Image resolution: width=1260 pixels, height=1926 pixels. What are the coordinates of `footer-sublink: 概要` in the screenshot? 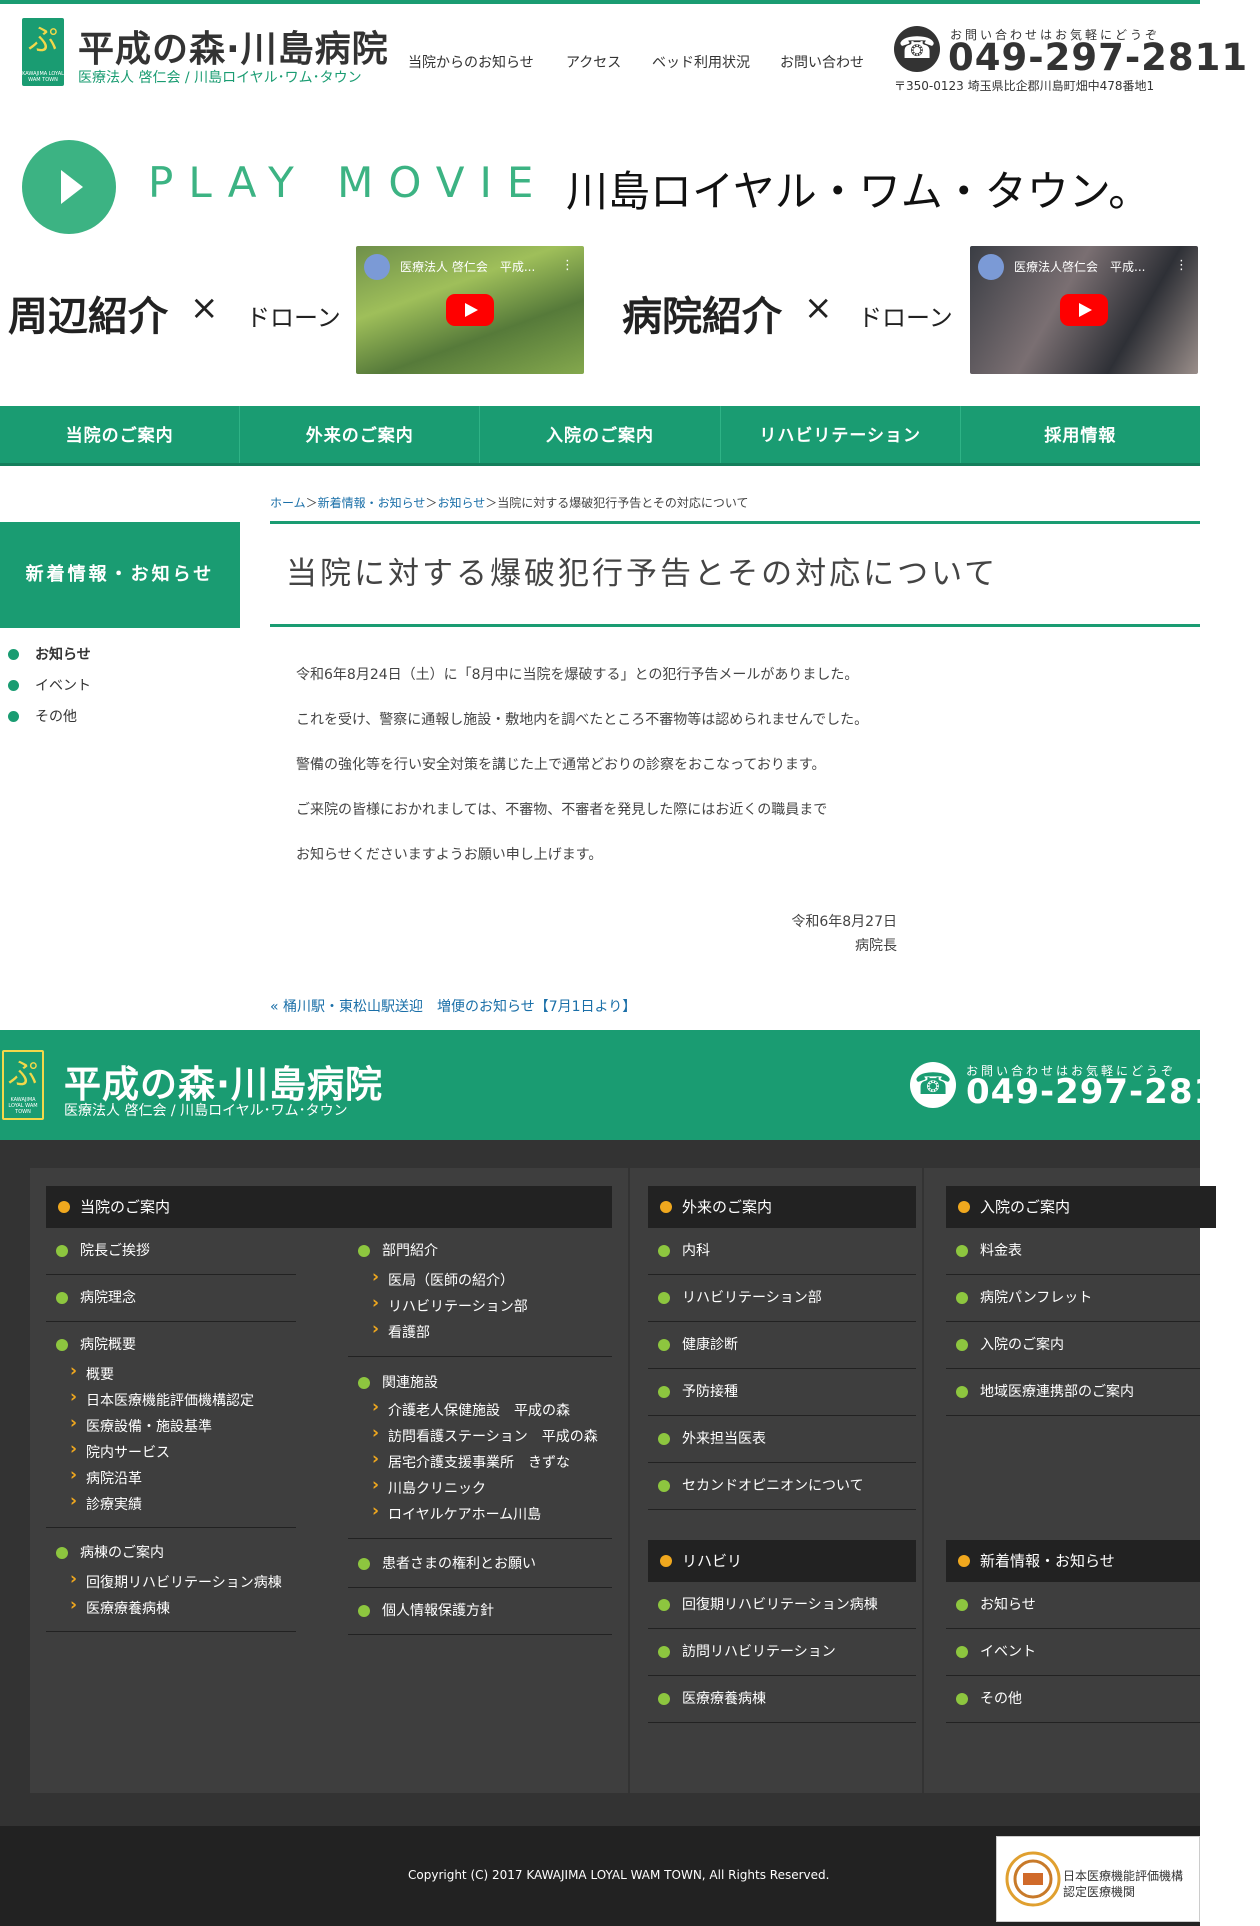 It's located at (89, 1372).